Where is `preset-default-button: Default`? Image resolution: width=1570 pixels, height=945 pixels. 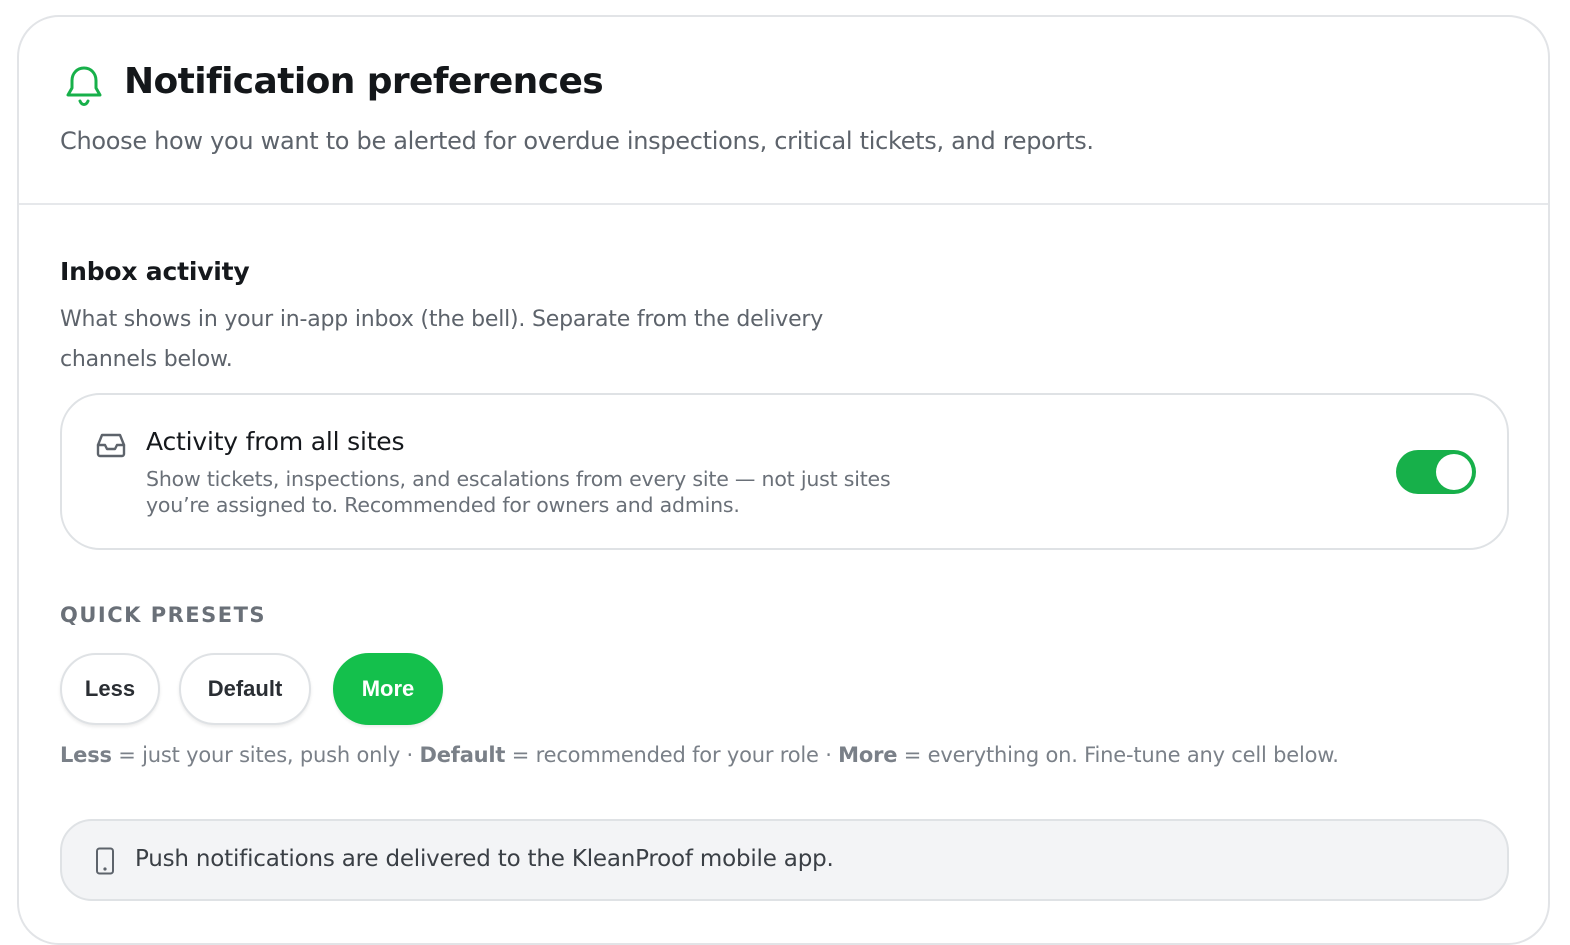
preset-default-button: Default is located at coordinates (245, 689).